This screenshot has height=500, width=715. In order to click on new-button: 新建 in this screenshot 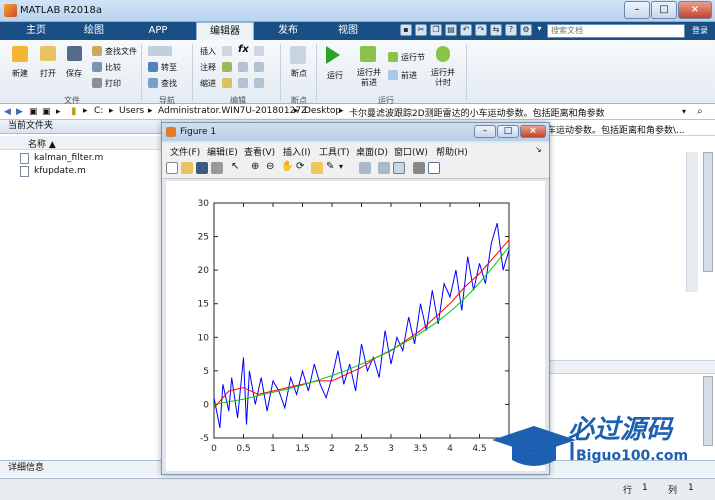, I will do `click(20, 73)`.